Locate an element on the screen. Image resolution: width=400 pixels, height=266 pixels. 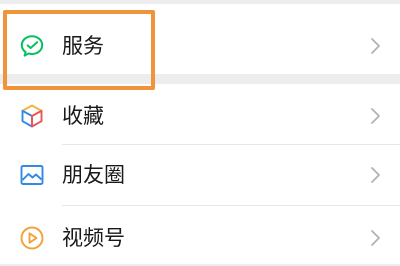
favorites-cube-icon is located at coordinates (32, 116).